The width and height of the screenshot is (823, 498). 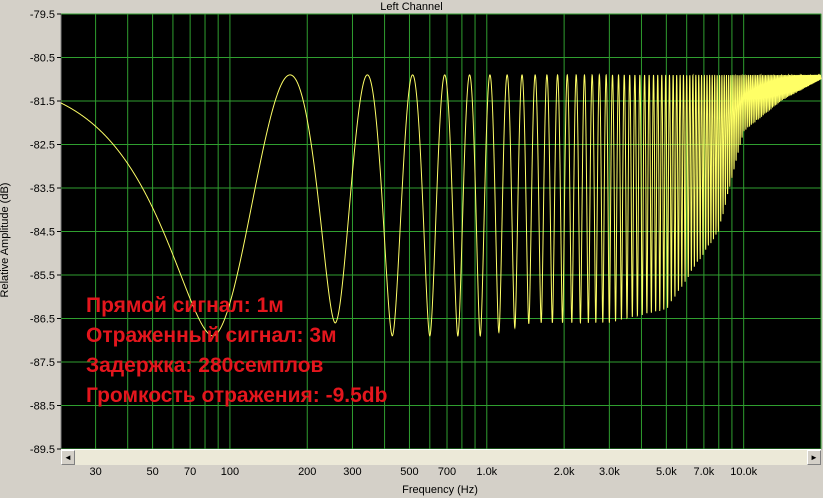 What do you see at coordinates (486, 472) in the screenshot?
I see `x-tick-label: 1.0k` at bounding box center [486, 472].